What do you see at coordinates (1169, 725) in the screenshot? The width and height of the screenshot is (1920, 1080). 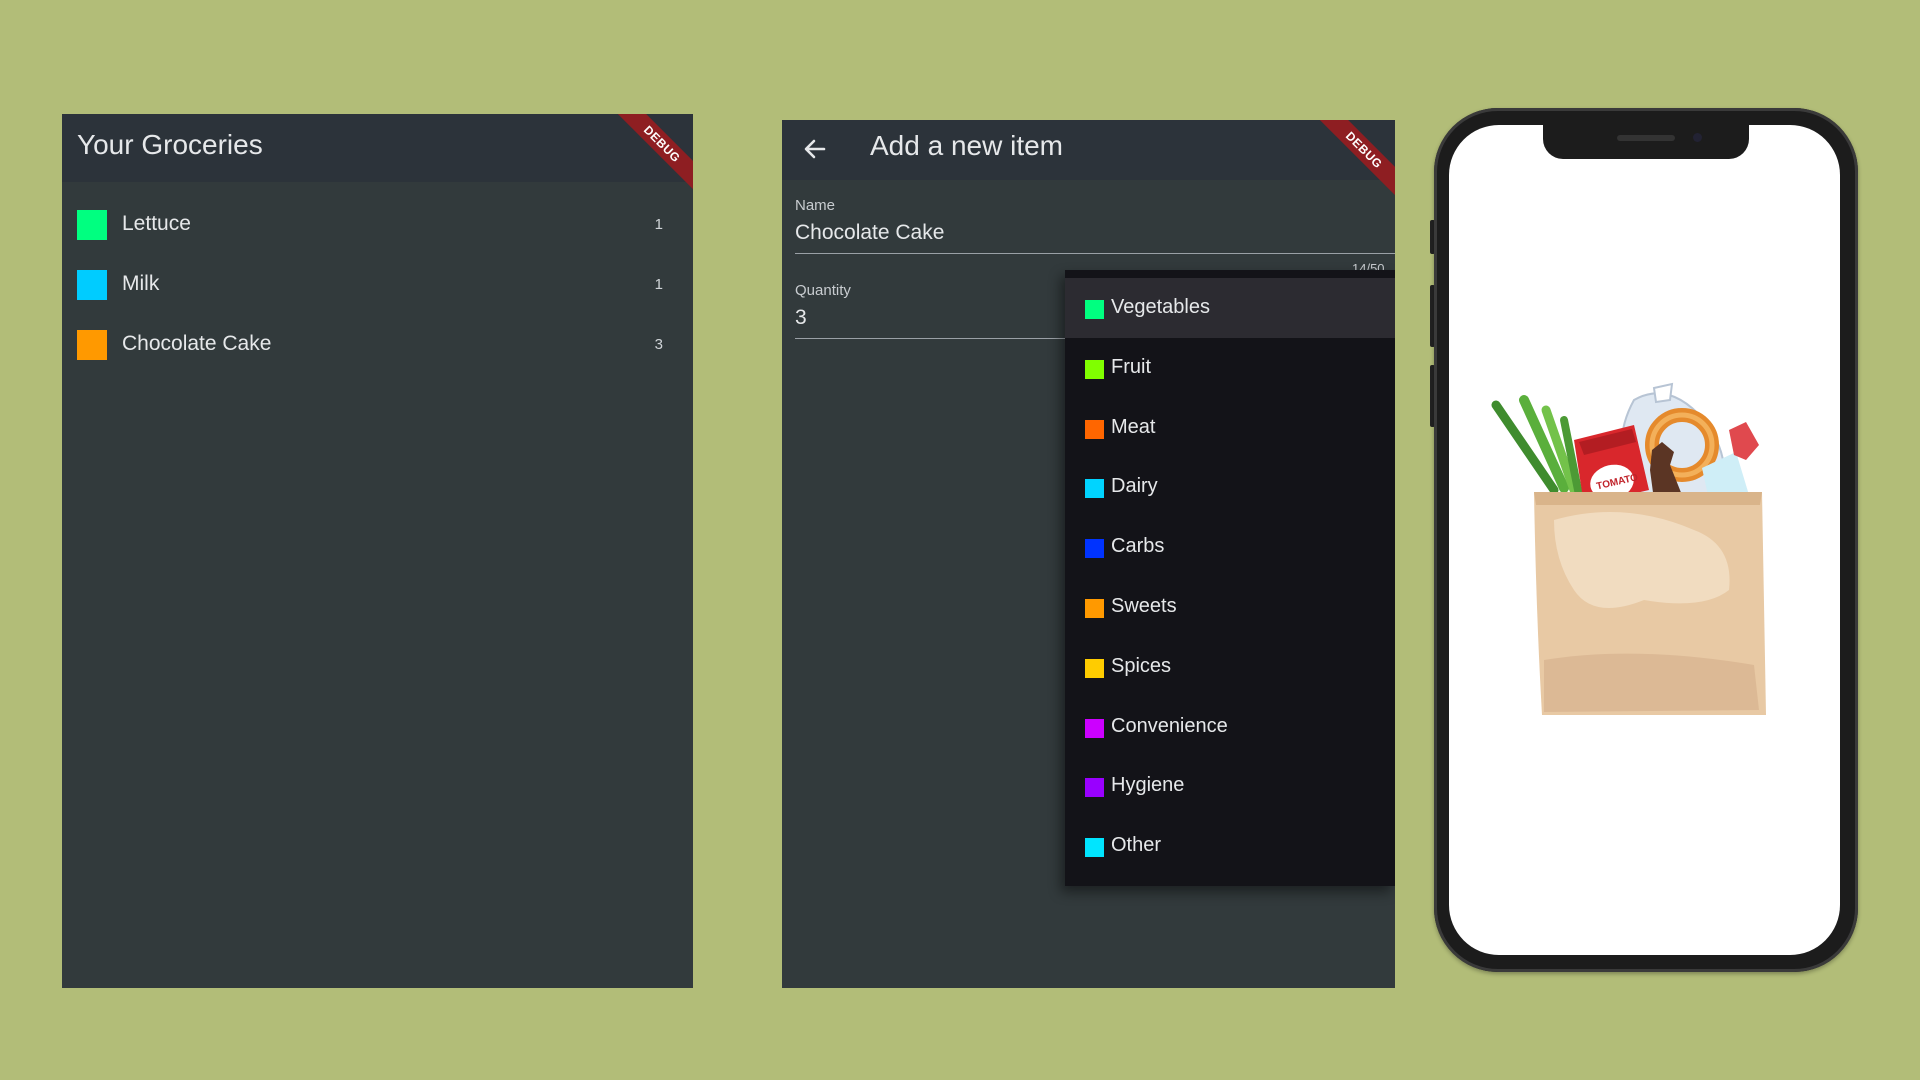 I see `category-option-label: Convenience` at bounding box center [1169, 725].